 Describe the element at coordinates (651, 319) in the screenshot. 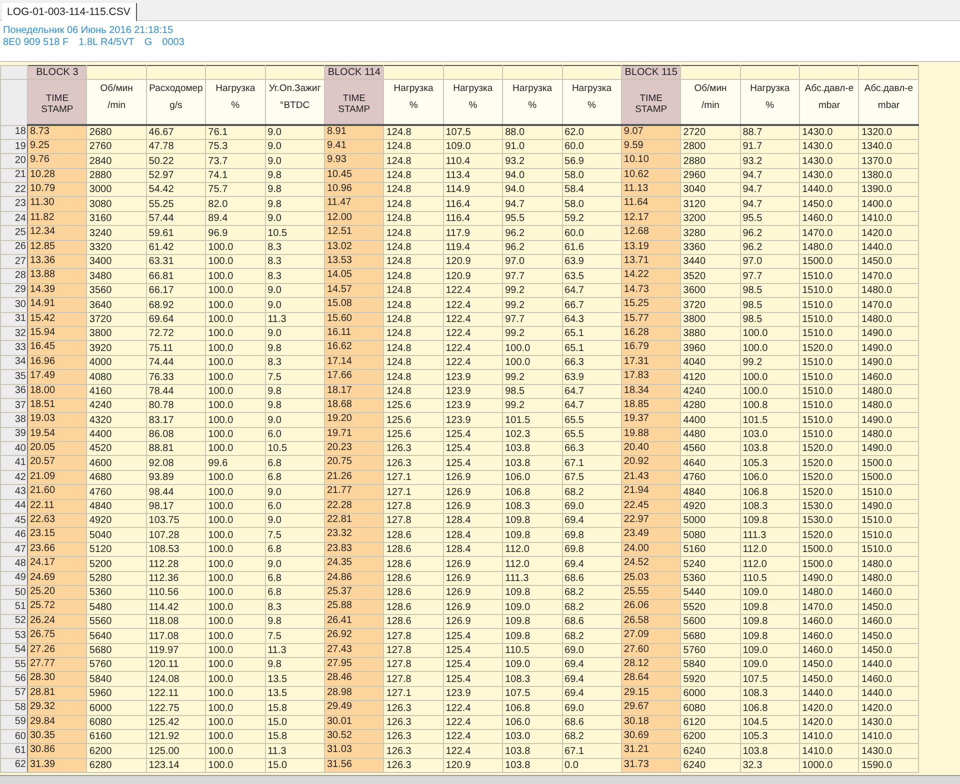

I see `table-cell: 15.77` at that location.